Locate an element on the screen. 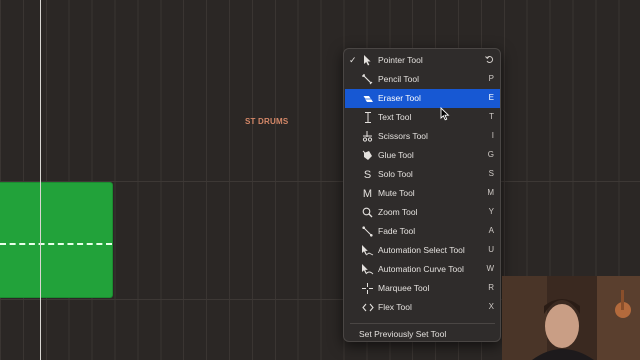 This screenshot has width=640, height=360. scissors-icon is located at coordinates (367, 136).